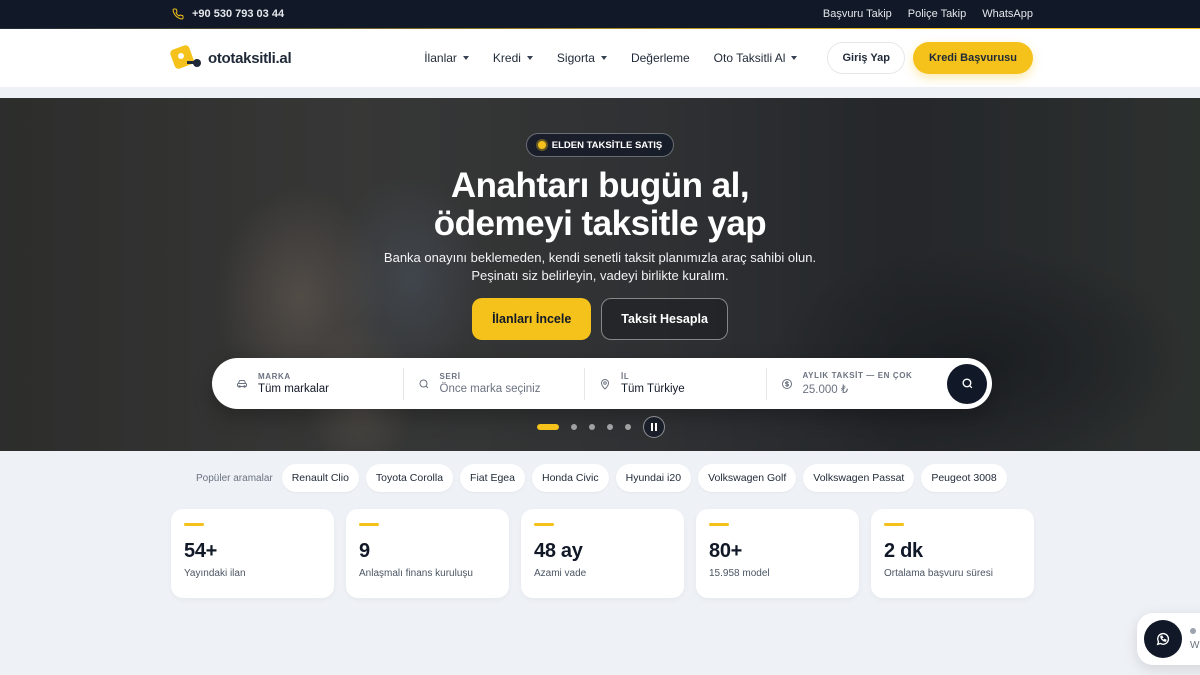  I want to click on popular-chip: Volkswagen Golf, so click(747, 478).